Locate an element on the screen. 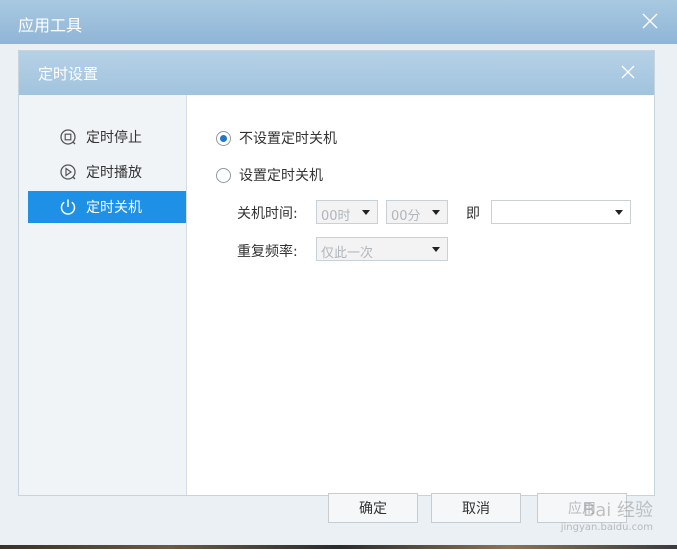  minute-select: 00分 is located at coordinates (417, 212).